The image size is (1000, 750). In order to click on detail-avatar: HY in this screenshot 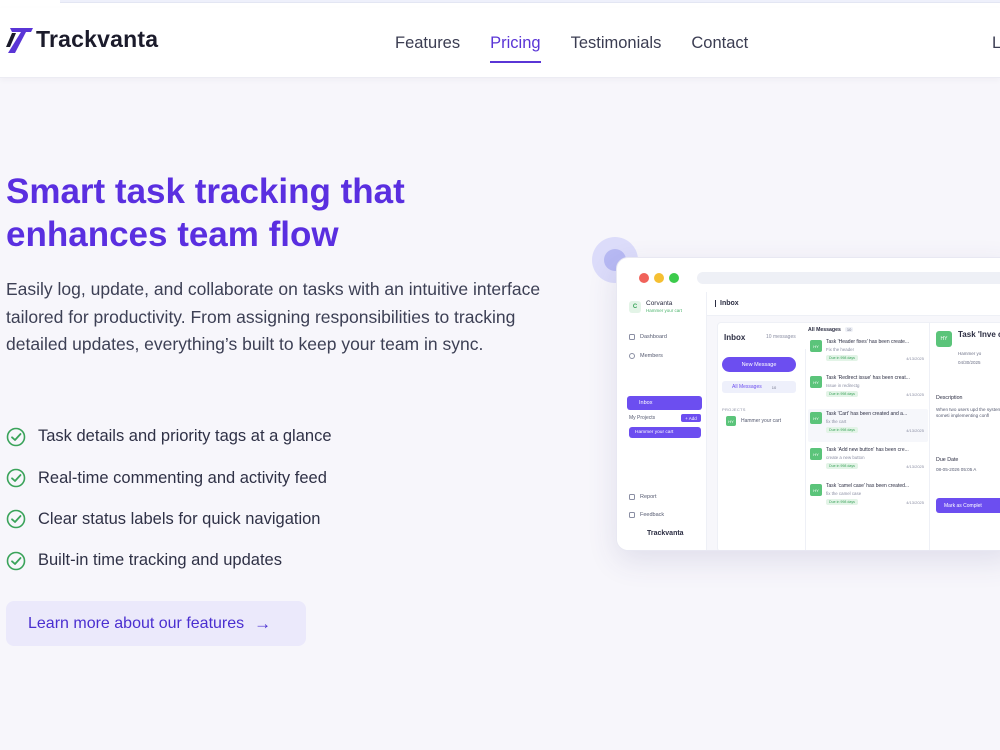, I will do `click(944, 339)`.